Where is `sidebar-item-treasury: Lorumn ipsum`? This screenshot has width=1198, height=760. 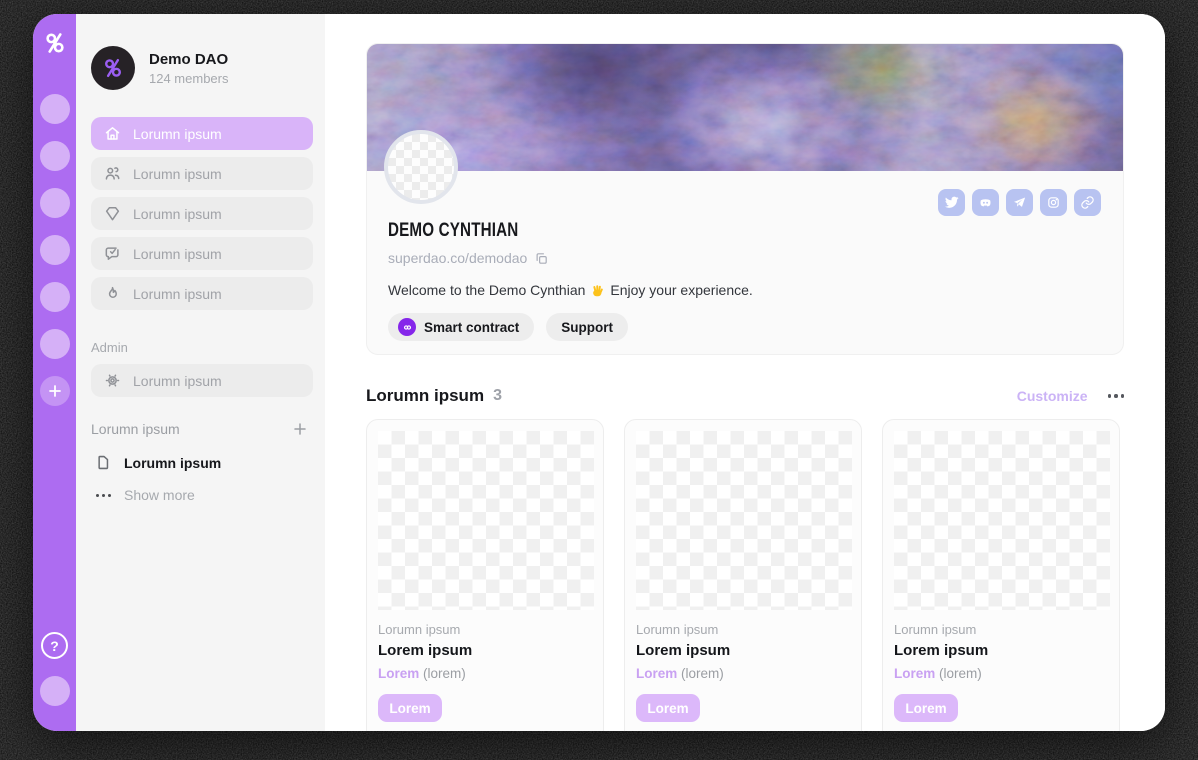
sidebar-item-treasury: Lorumn ipsum is located at coordinates (202, 213).